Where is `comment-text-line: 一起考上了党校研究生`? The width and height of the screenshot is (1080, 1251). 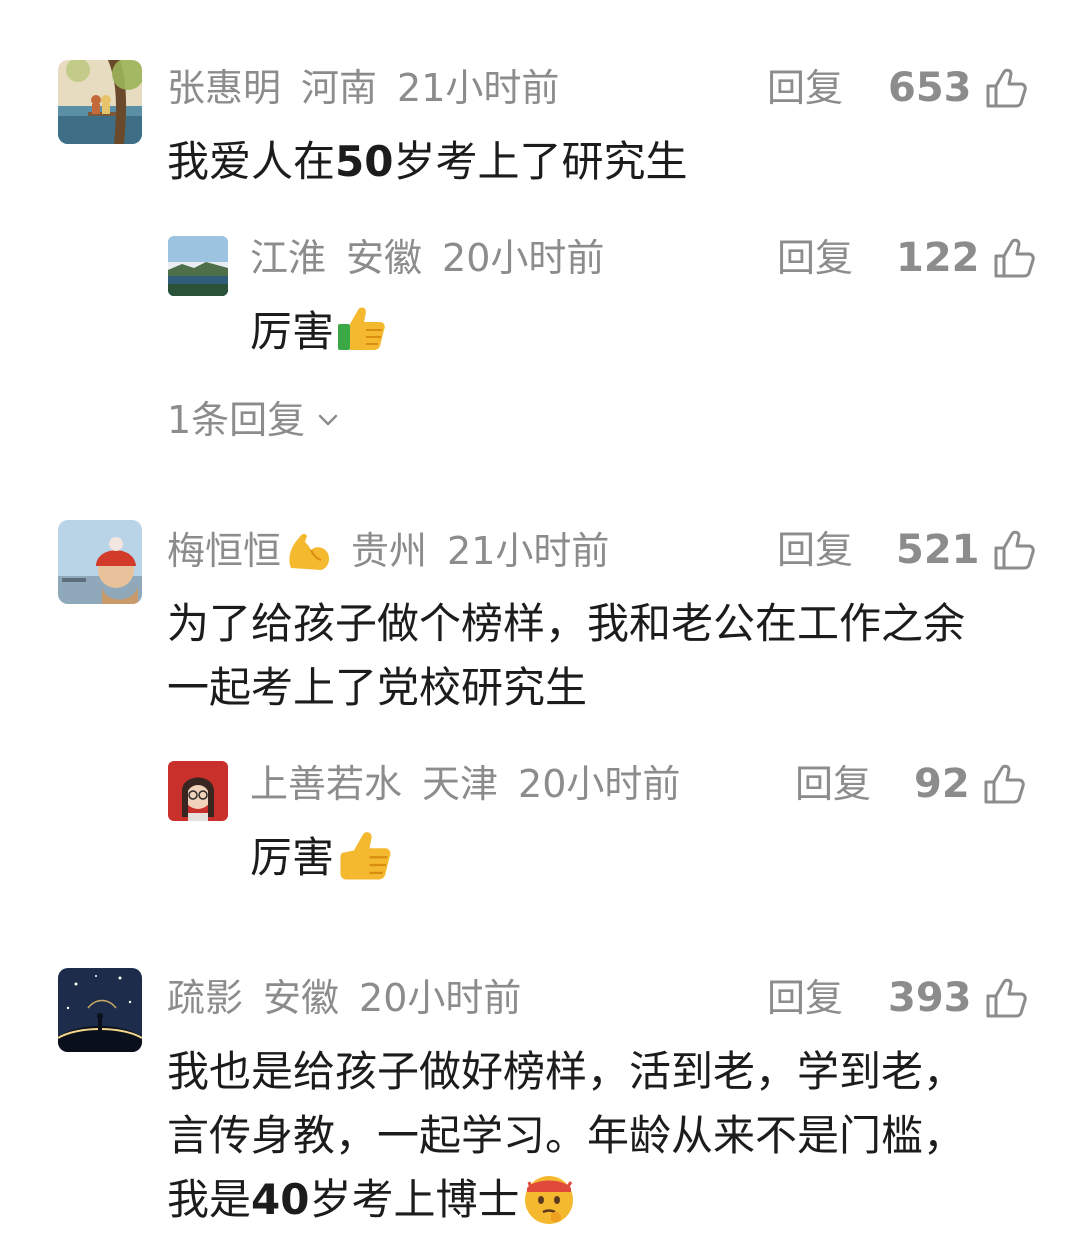 comment-text-line: 一起考上了党校研究生 is located at coordinates (377, 687).